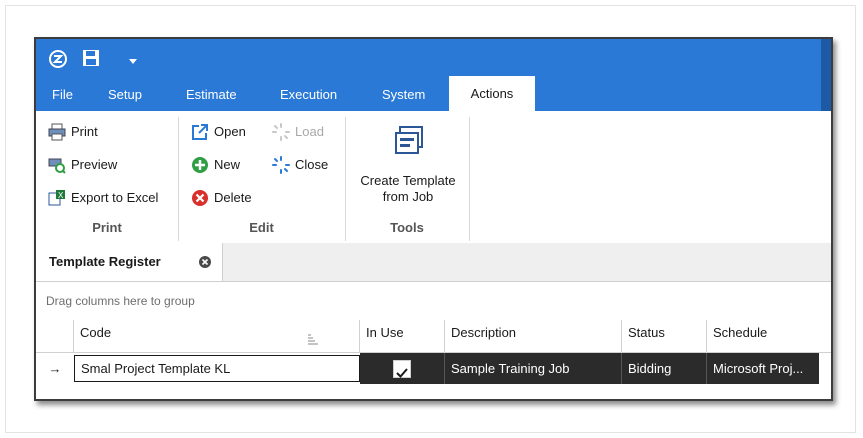 The image size is (863, 438). What do you see at coordinates (308, 95) in the screenshot?
I see `tab-execution: Execution` at bounding box center [308, 95].